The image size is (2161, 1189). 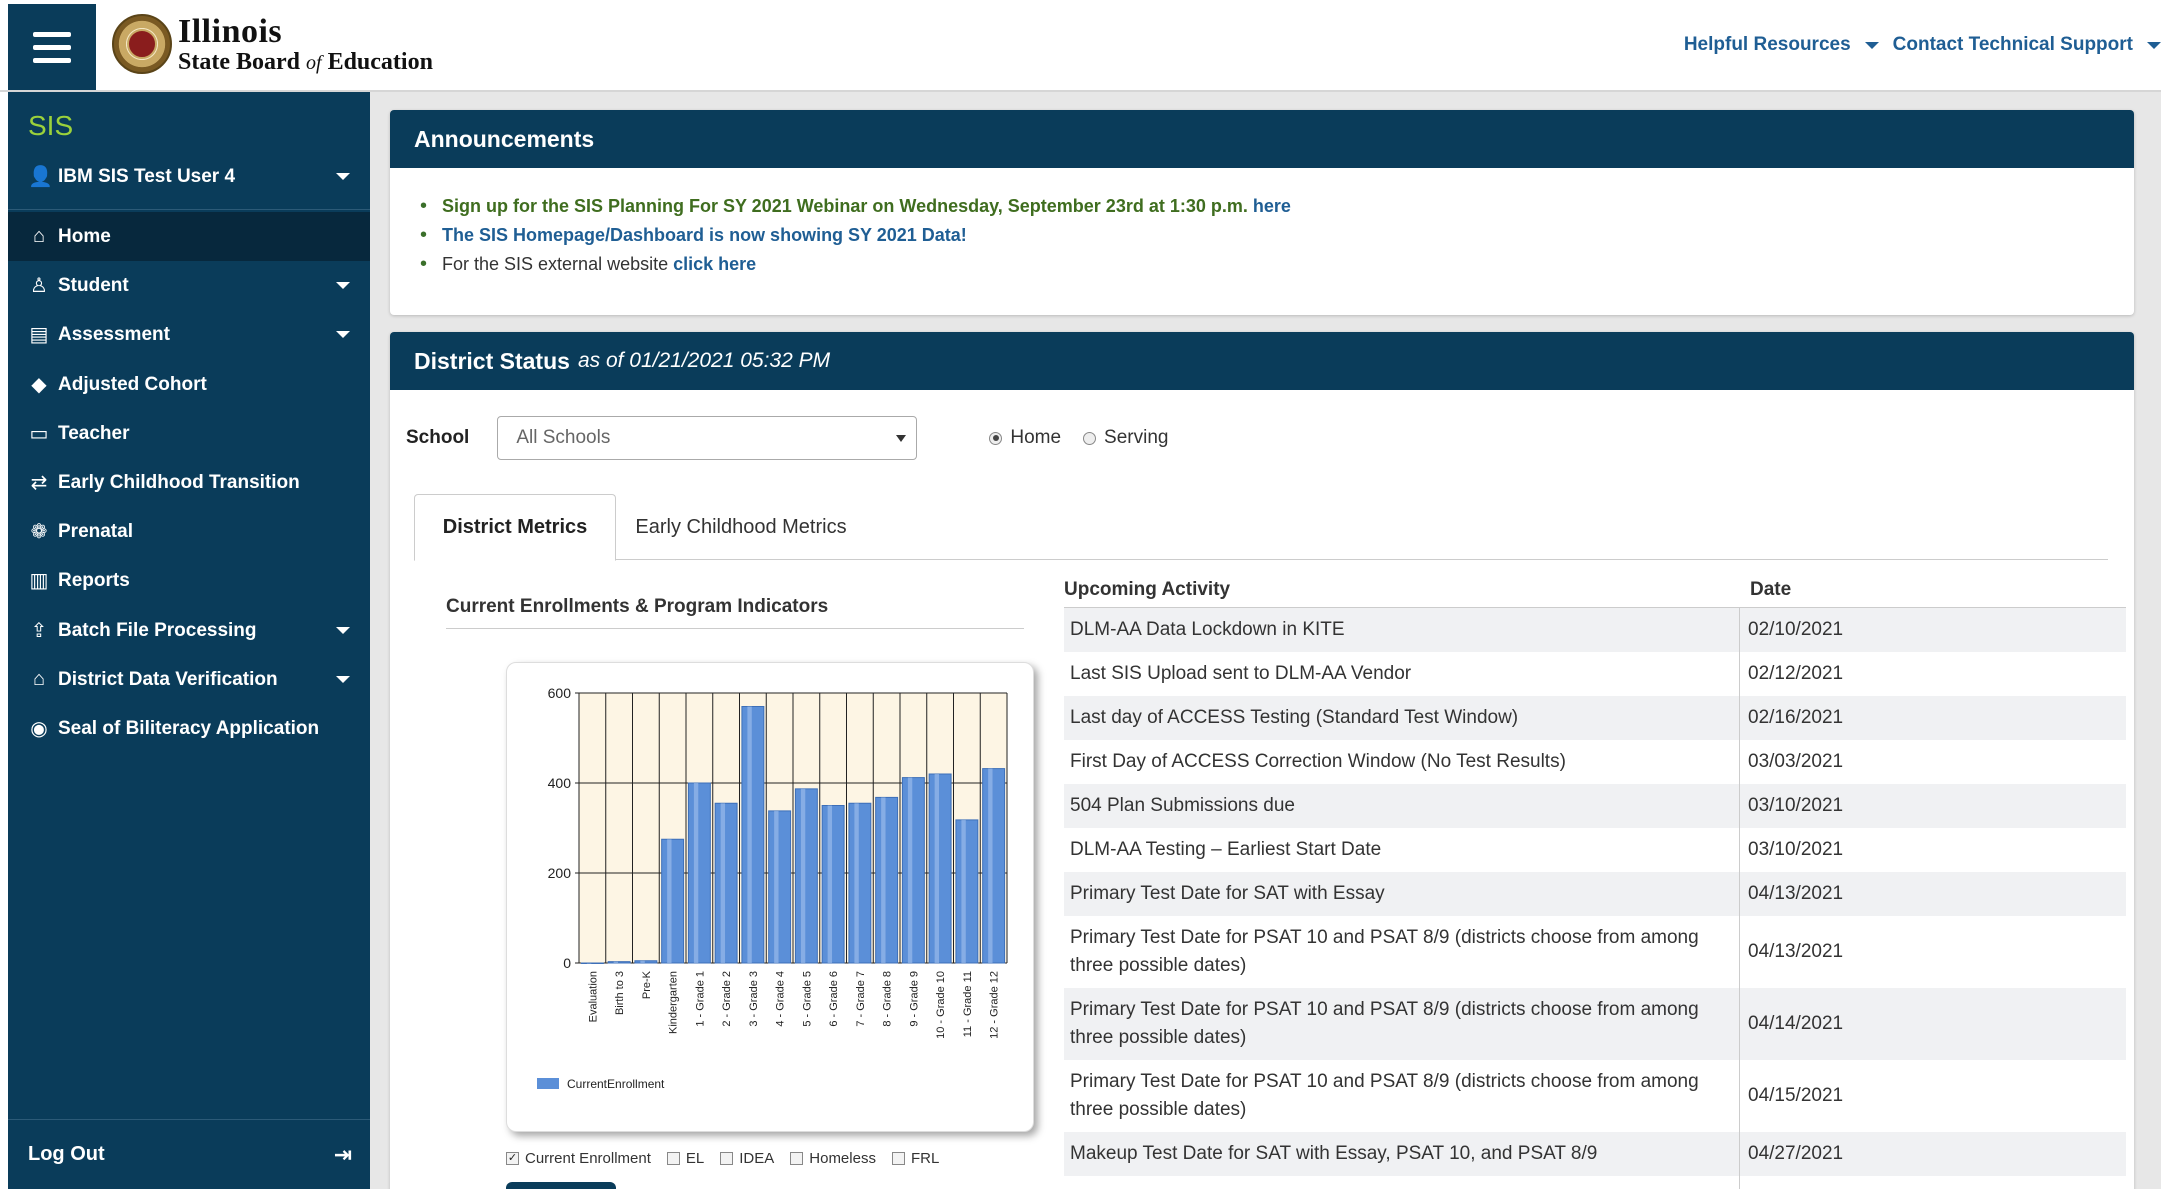 What do you see at coordinates (834, 999) in the screenshot?
I see `x-tick-label: 6 - Grade 6` at bounding box center [834, 999].